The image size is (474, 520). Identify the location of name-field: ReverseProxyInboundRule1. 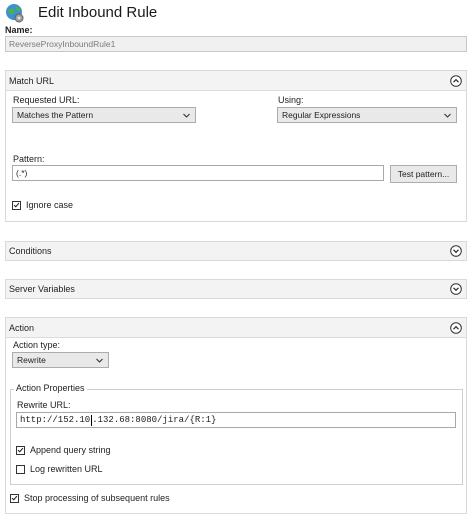
(236, 44).